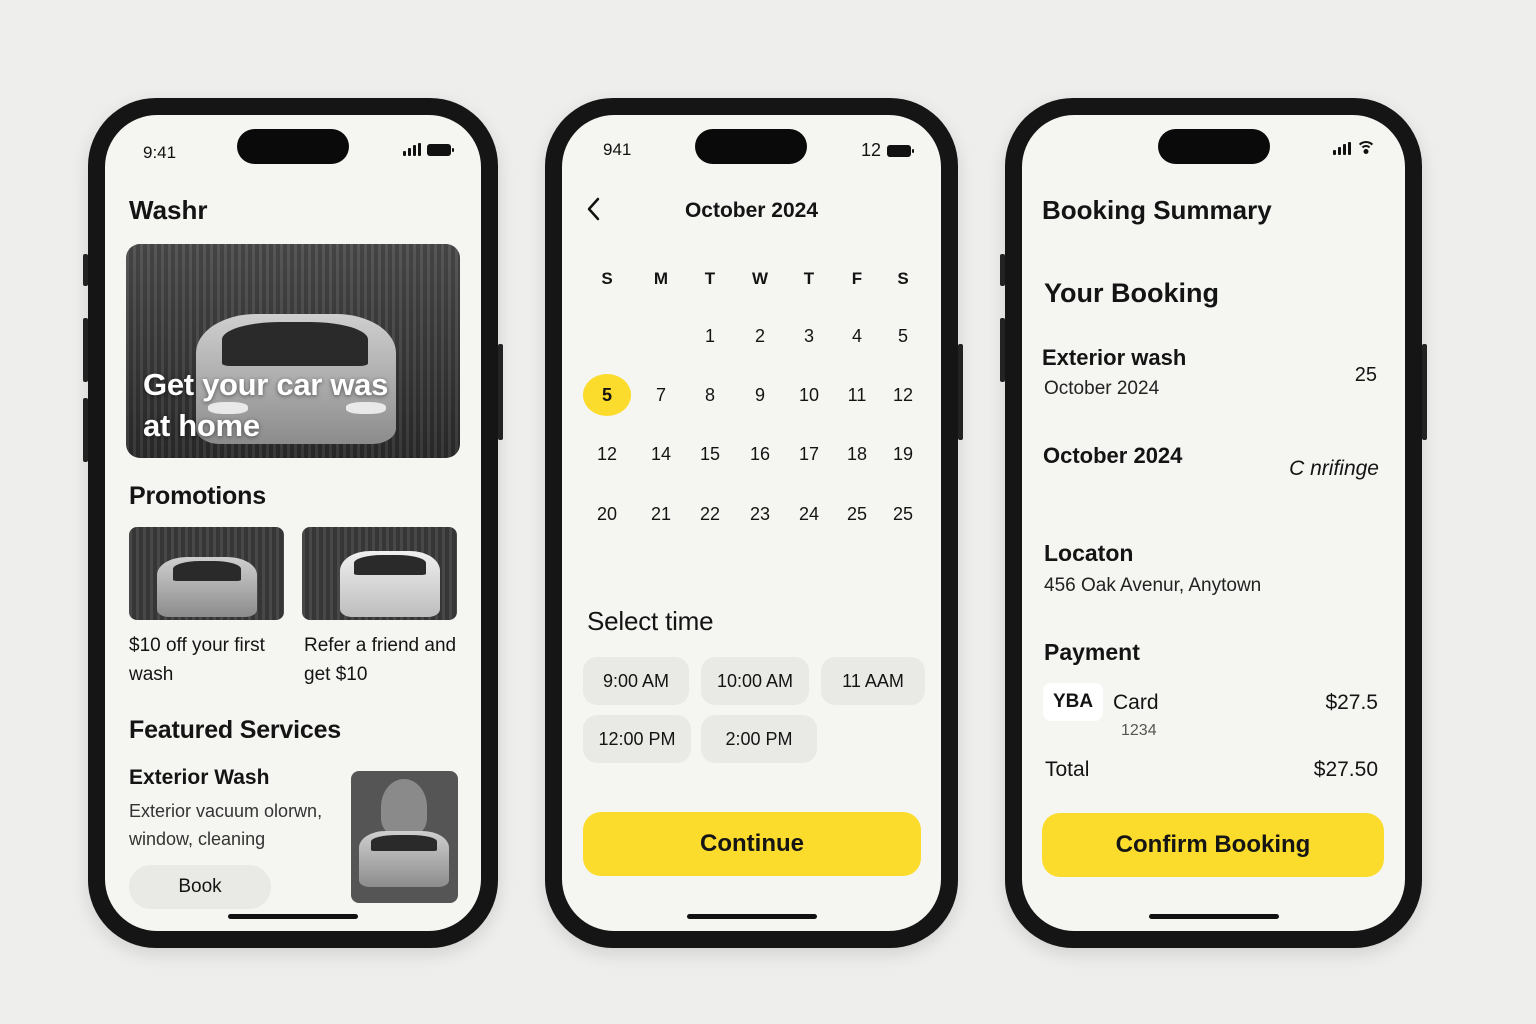 Image resolution: width=1536 pixels, height=1024 pixels. I want to click on status-icons, so click(428, 149).